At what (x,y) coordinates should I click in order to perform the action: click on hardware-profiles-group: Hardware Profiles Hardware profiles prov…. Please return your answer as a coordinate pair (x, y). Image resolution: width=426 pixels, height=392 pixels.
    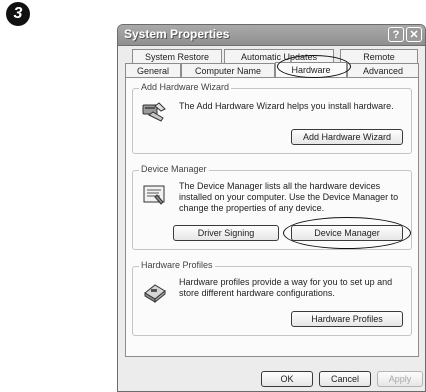
    Looking at the image, I should click on (272, 298).